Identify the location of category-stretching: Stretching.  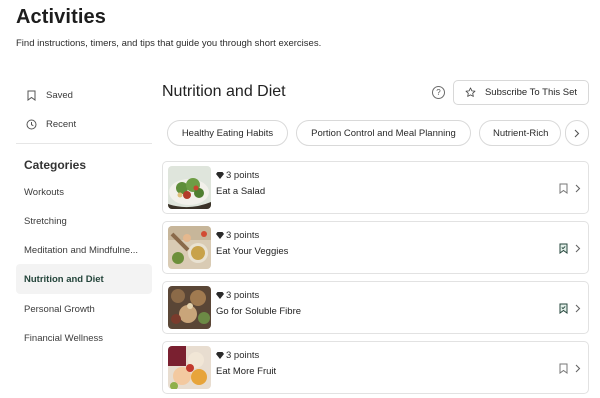
(84, 221).